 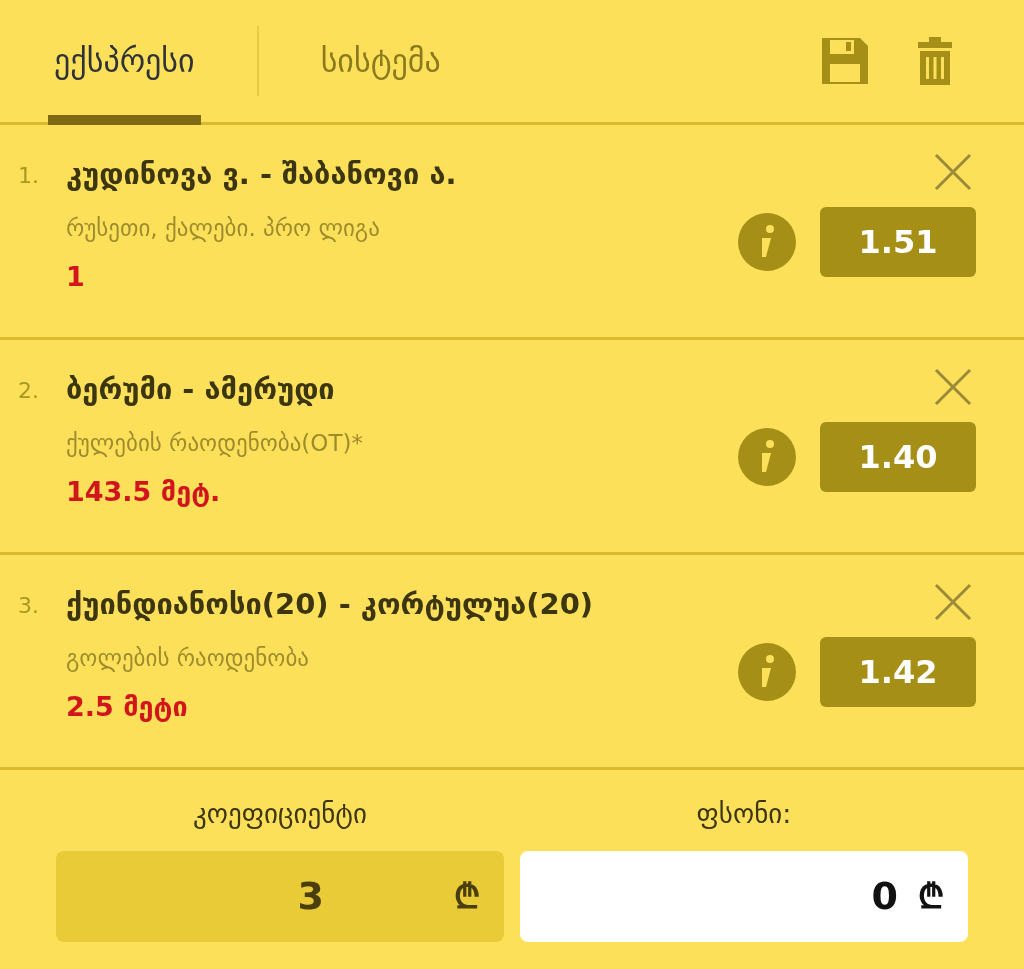 What do you see at coordinates (29, 176) in the screenshot?
I see `bet-number: 1.` at bounding box center [29, 176].